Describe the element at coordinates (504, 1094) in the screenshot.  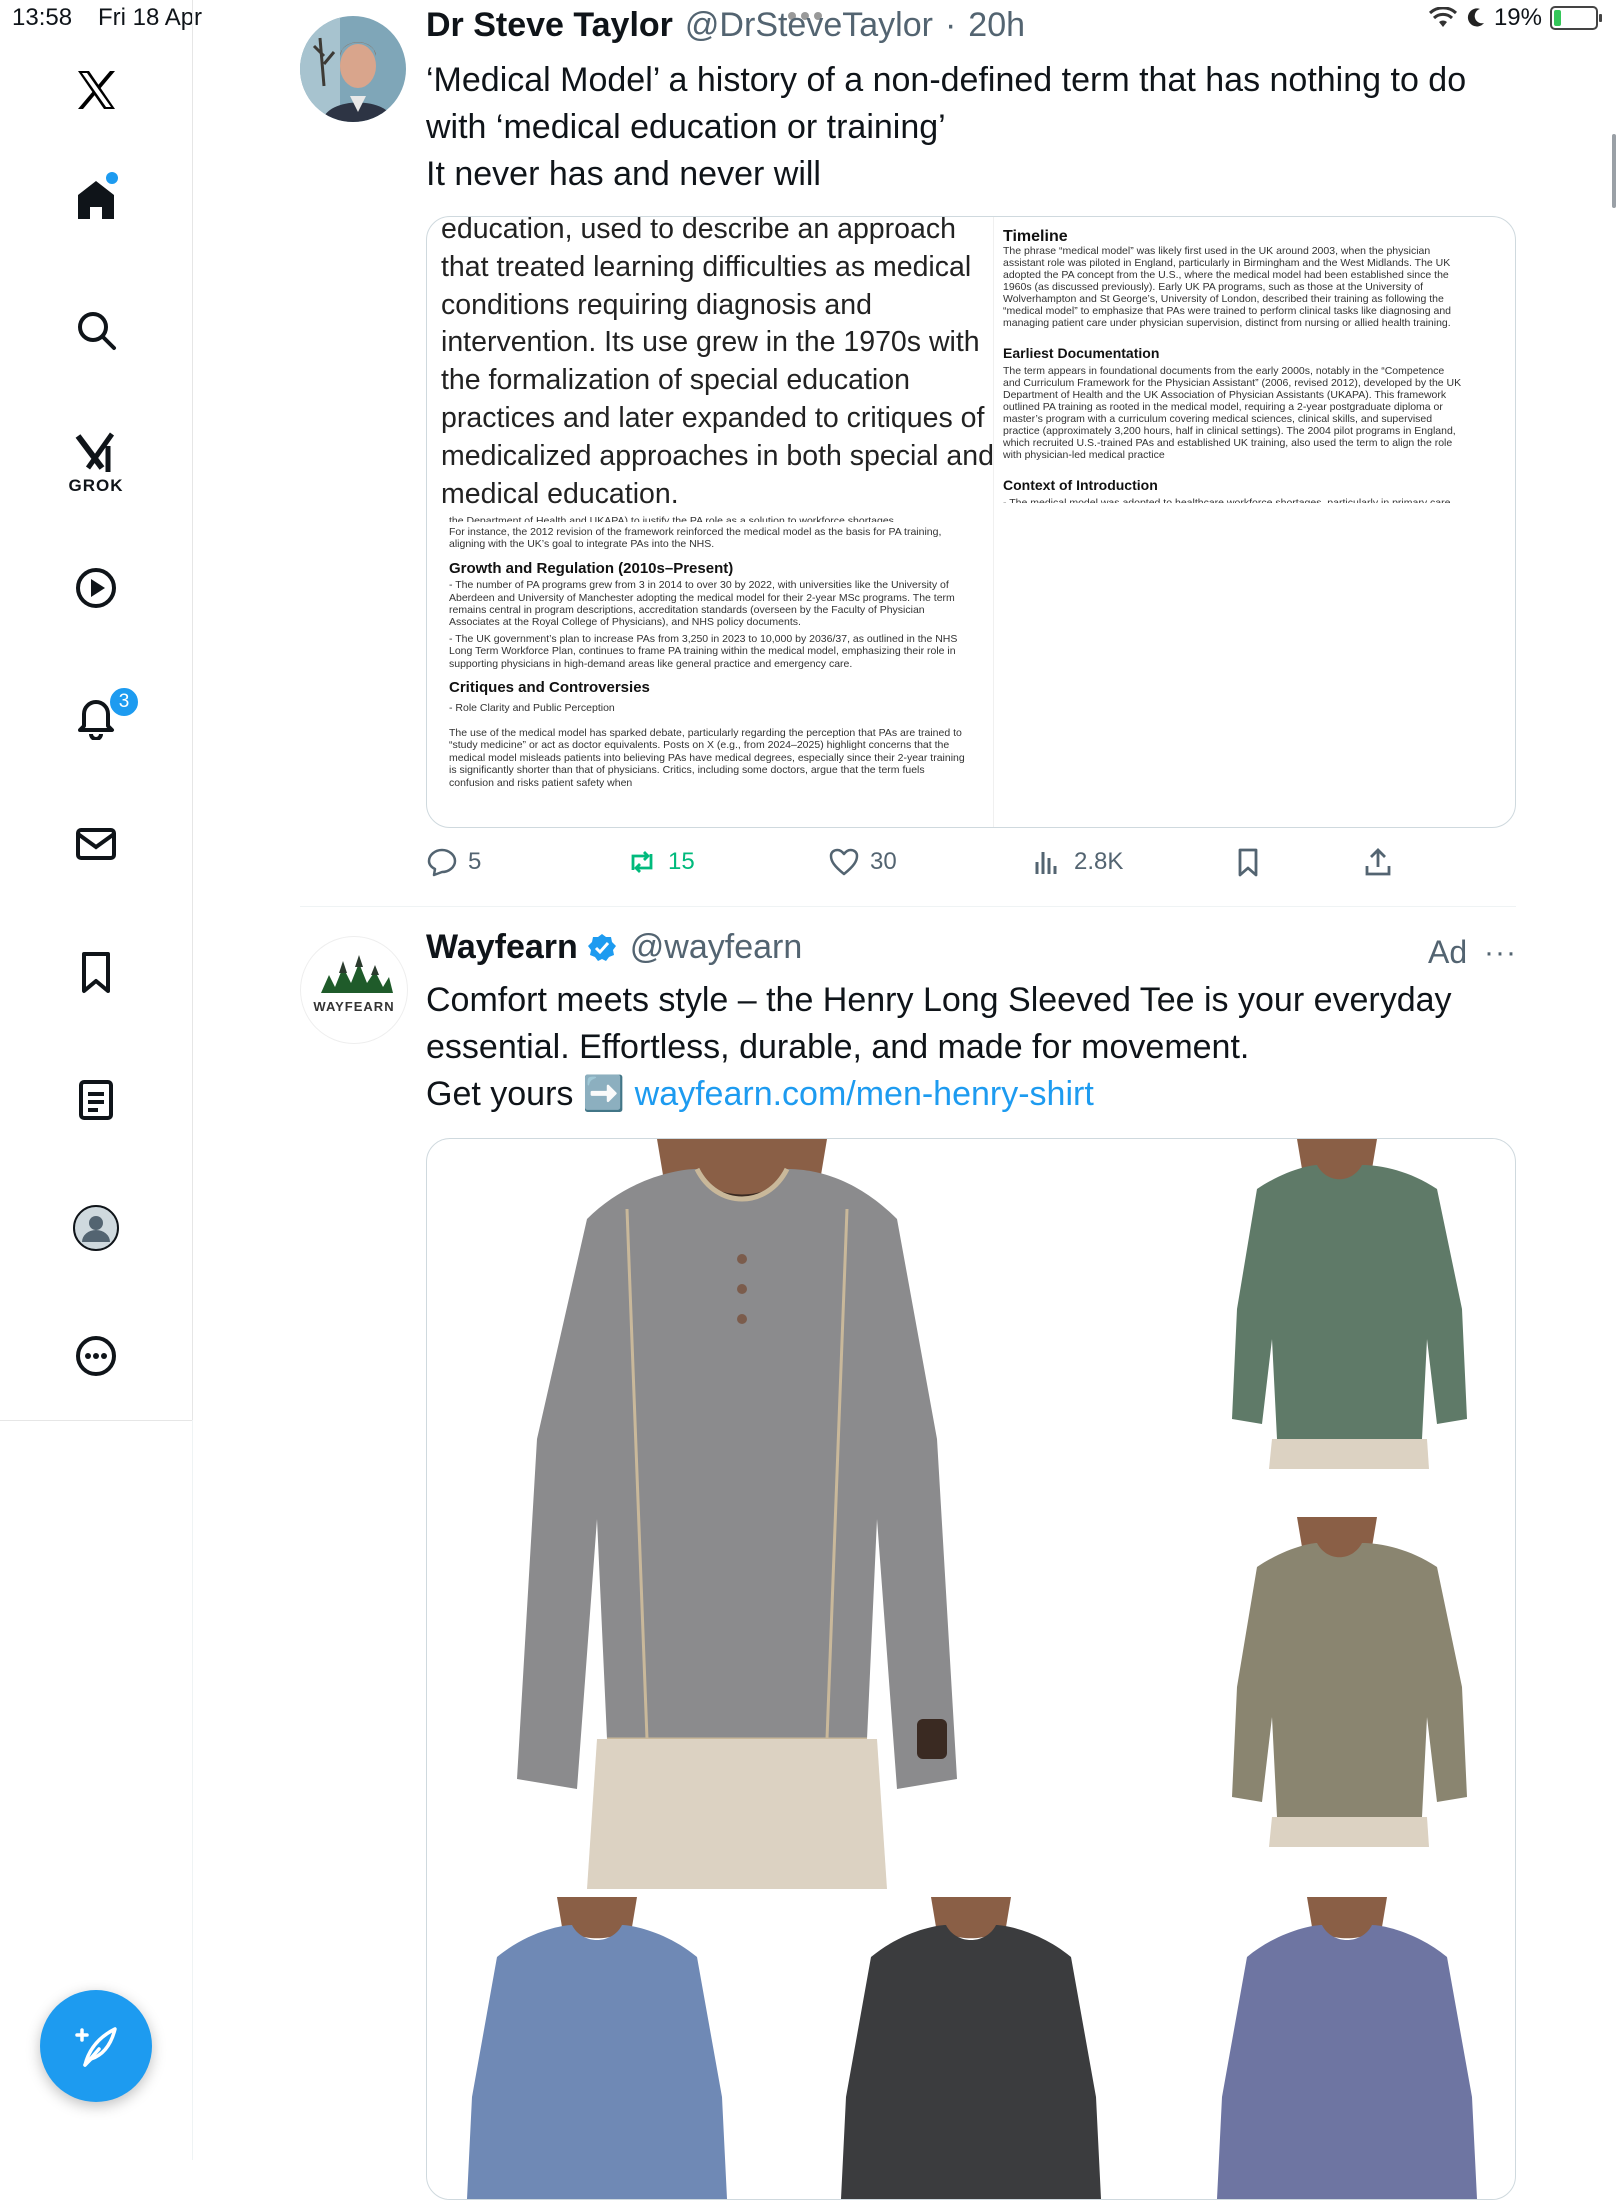
I see `ad-cta-text: Get yours` at that location.